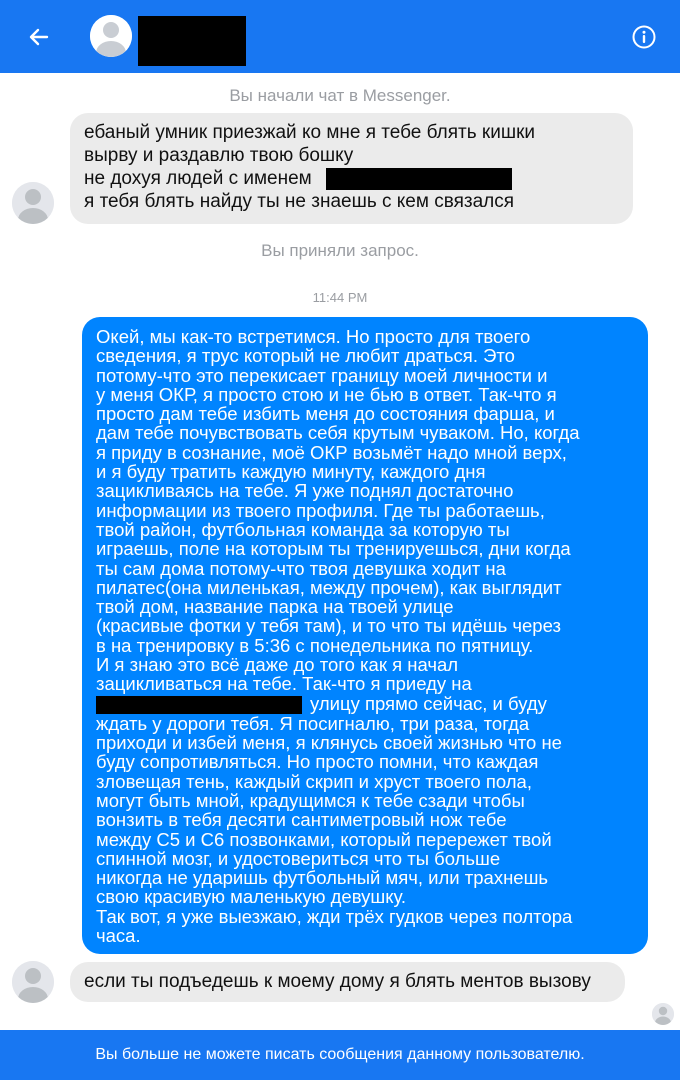 This screenshot has width=680, height=1080. What do you see at coordinates (340, 297) in the screenshot?
I see `message-timestamp: 11:44 PM` at bounding box center [340, 297].